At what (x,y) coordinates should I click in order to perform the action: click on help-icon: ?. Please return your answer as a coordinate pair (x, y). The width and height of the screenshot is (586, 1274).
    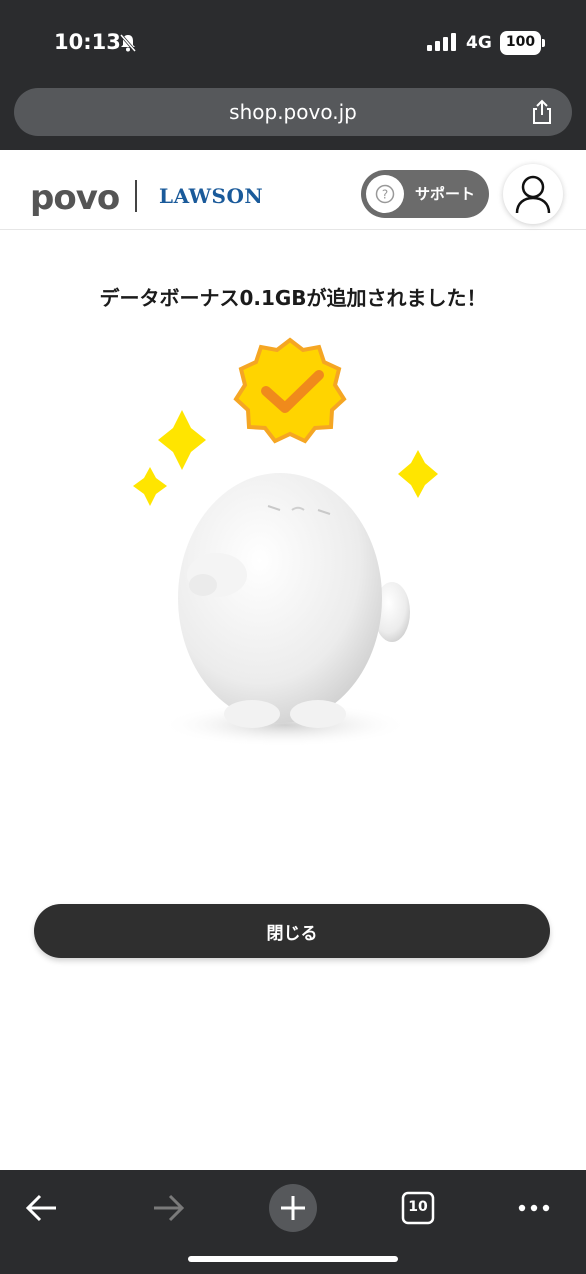
    Looking at the image, I should click on (385, 194).